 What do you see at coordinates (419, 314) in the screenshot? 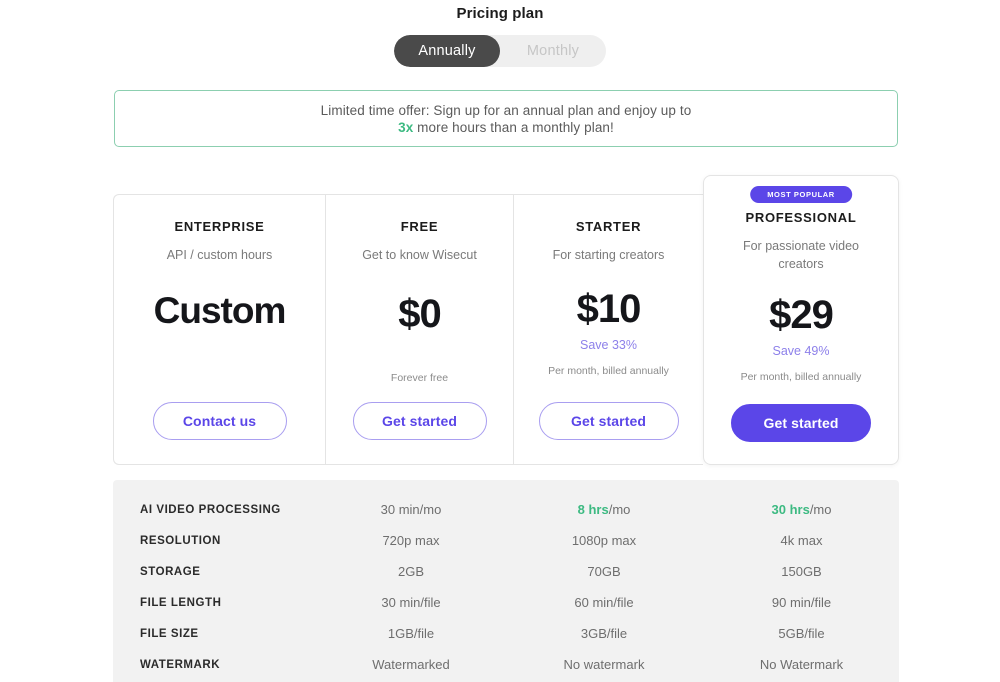
I see `plan-price-free: $0` at bounding box center [419, 314].